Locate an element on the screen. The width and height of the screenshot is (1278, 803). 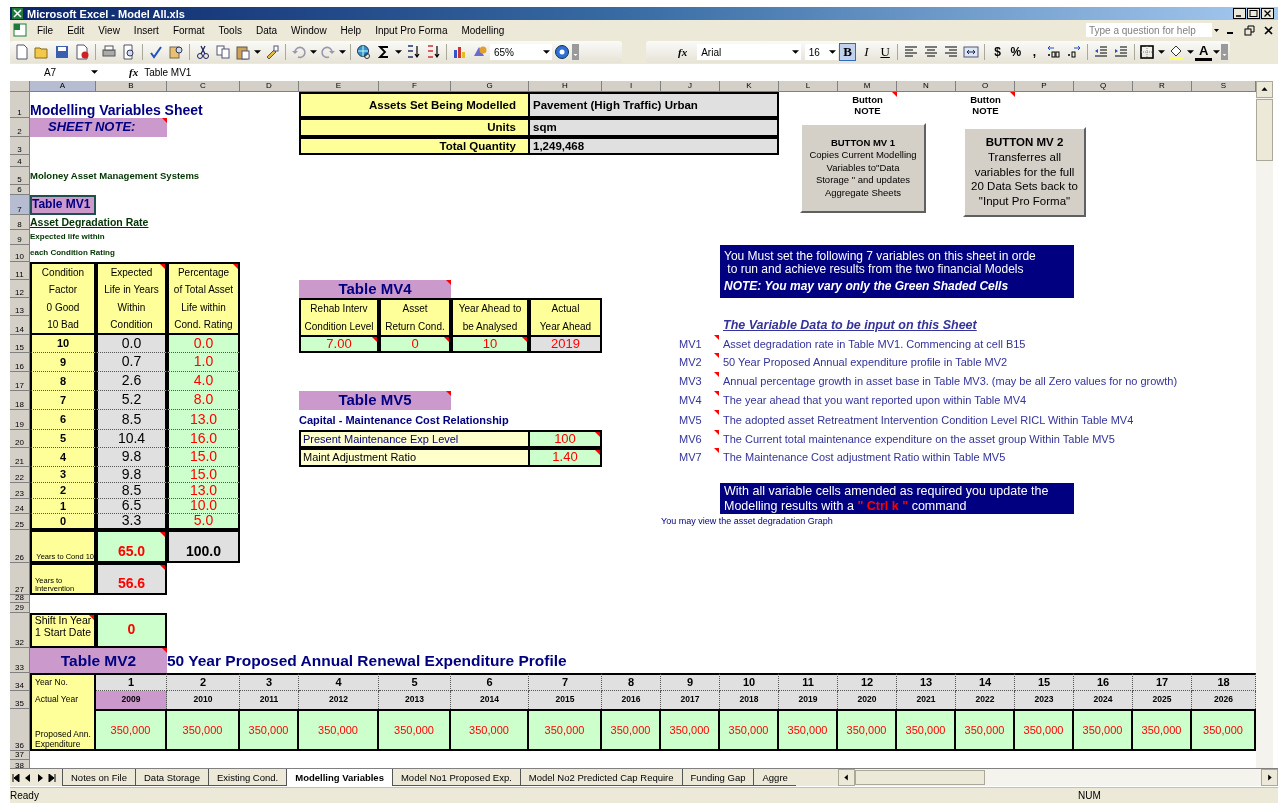
hyperlink-globe-icon is located at coordinates (364, 52).